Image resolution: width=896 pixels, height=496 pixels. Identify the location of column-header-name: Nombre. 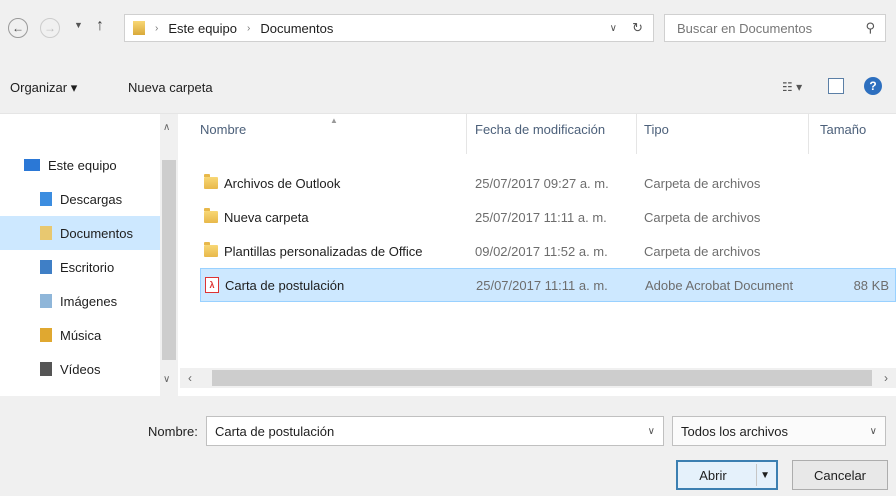
(223, 133).